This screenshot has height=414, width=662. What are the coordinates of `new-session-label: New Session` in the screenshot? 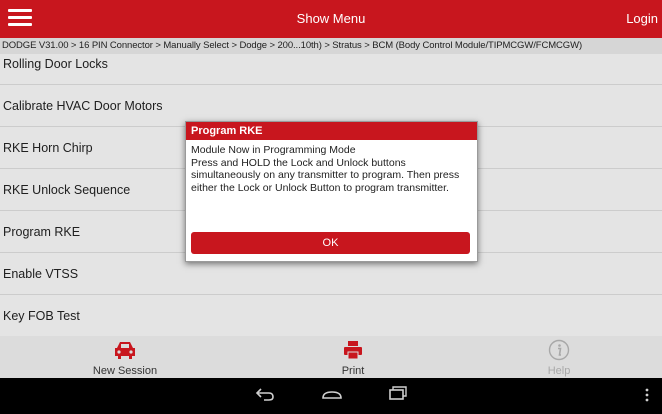 It's located at (125, 371).